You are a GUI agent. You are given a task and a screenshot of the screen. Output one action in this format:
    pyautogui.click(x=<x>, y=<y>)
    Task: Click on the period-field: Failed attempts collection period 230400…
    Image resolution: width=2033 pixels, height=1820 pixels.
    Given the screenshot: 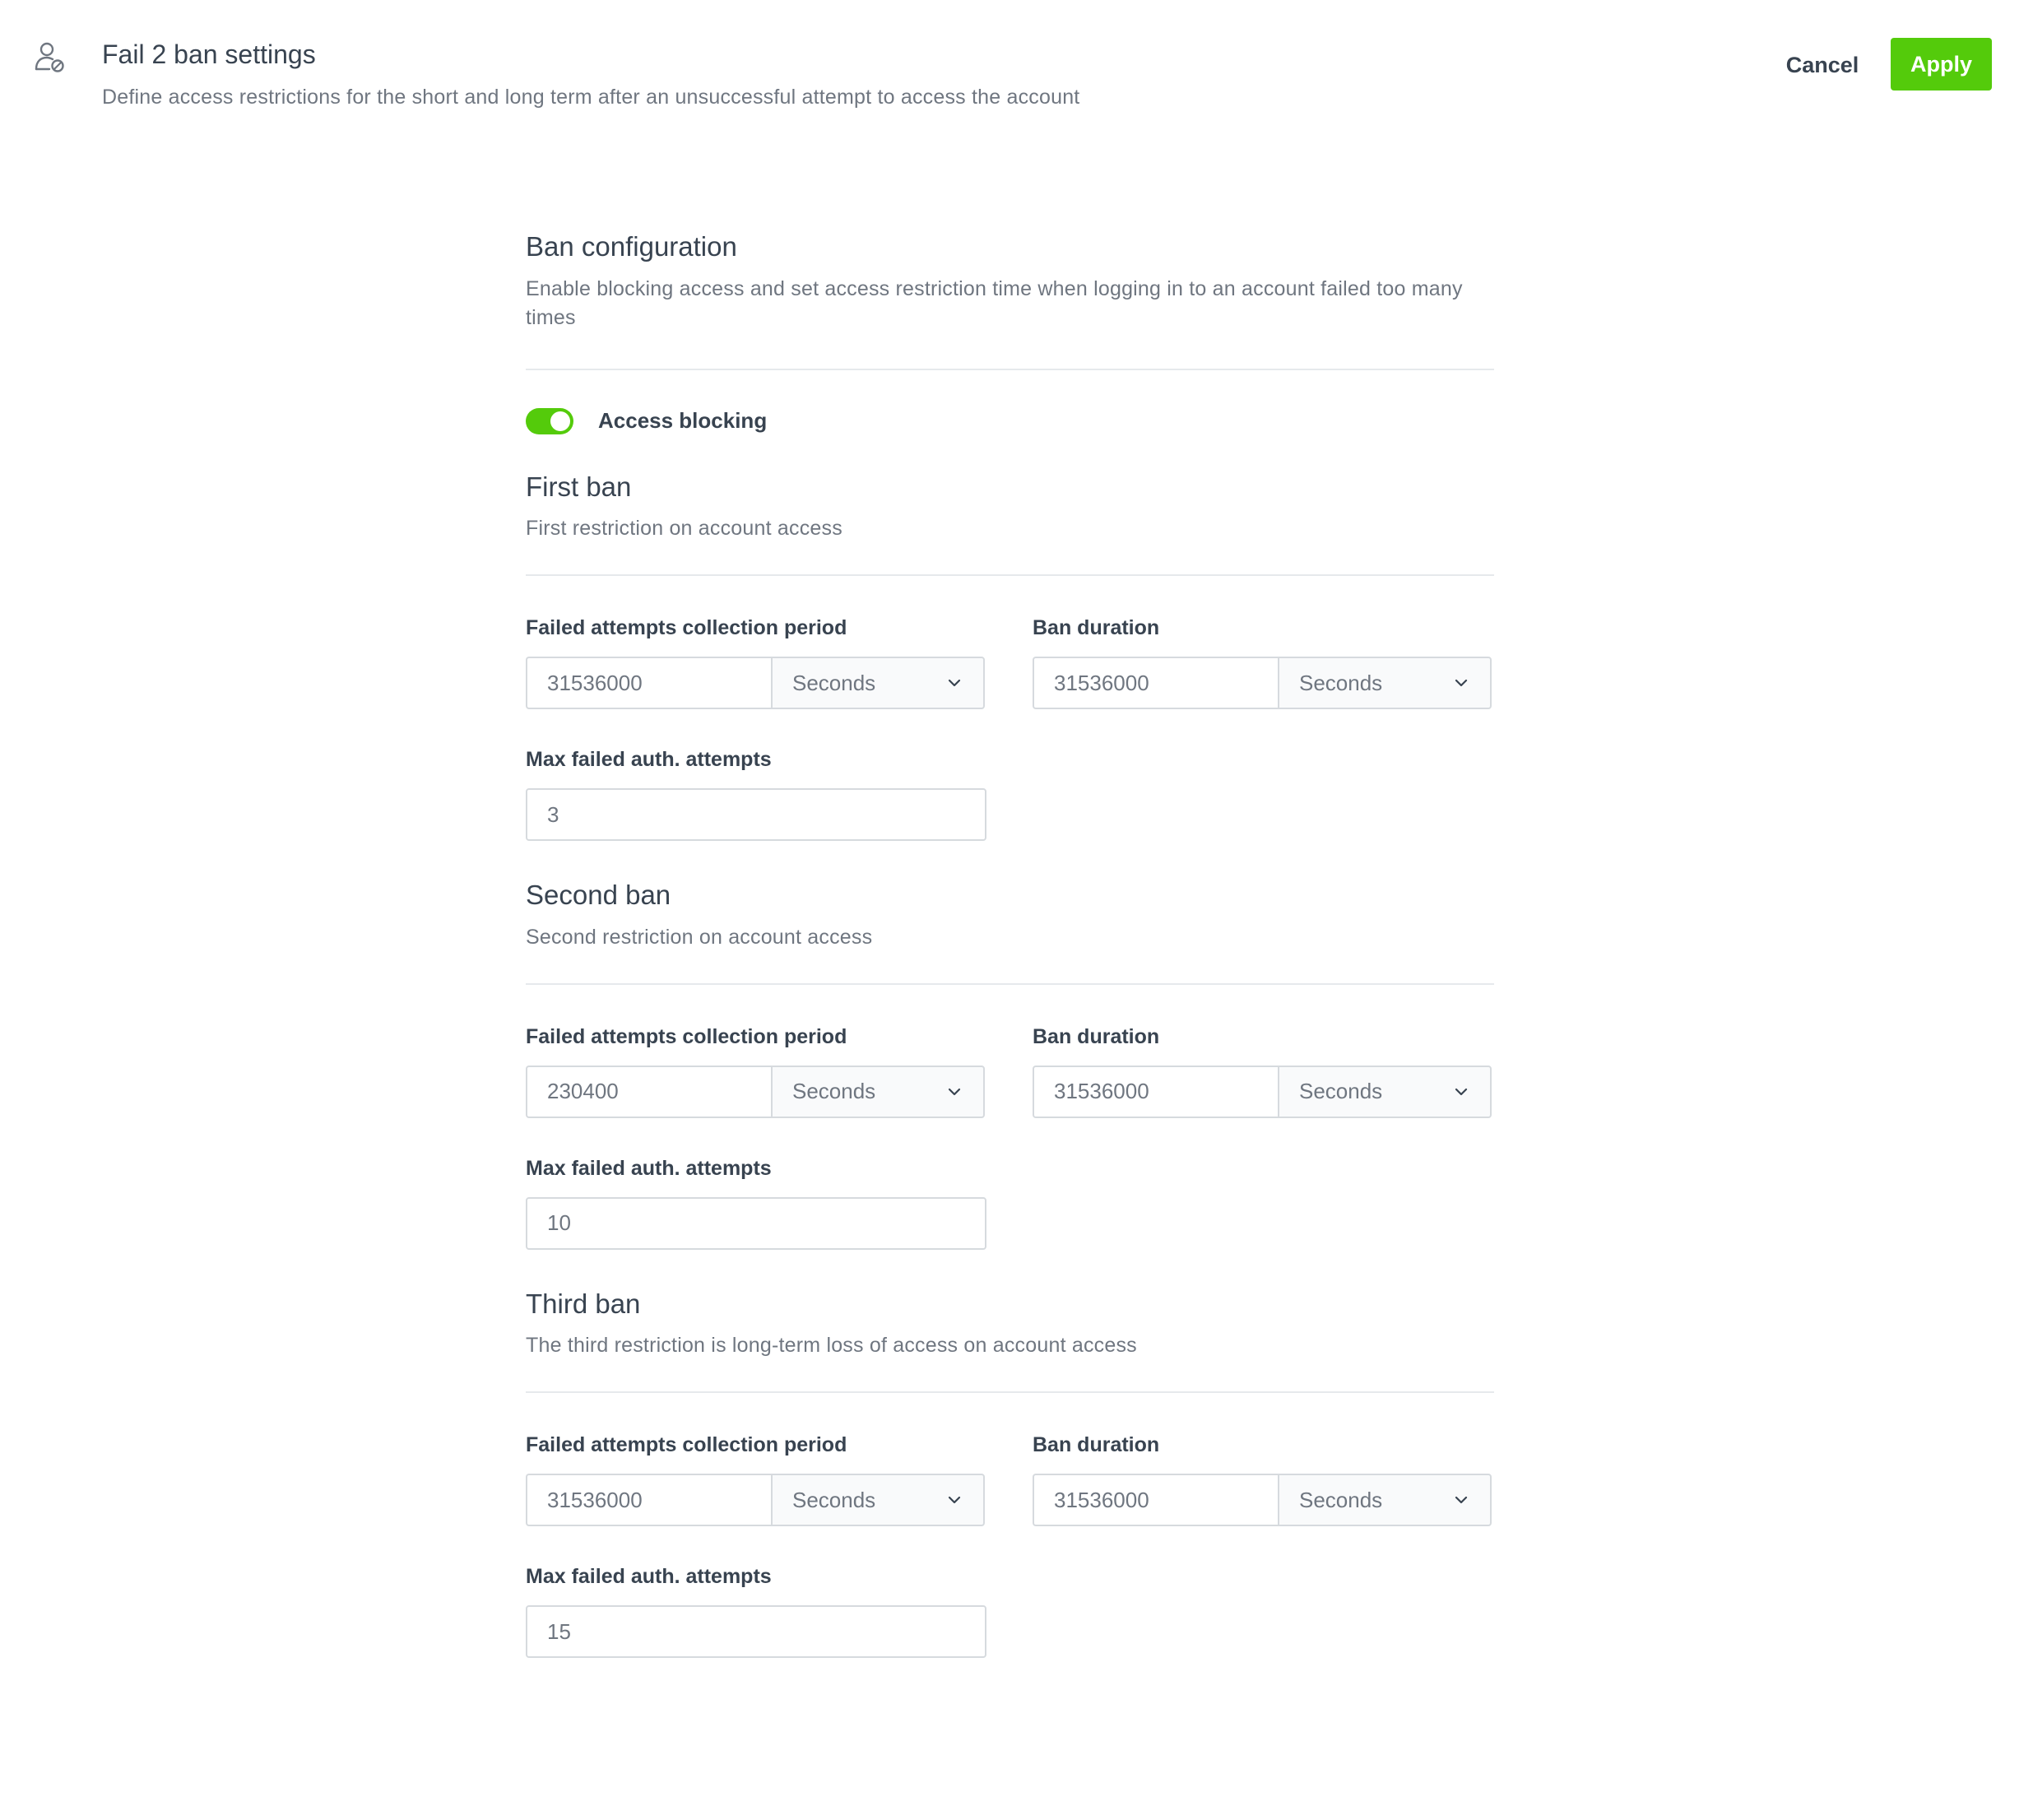 What is the action you would take?
    pyautogui.click(x=755, y=1070)
    